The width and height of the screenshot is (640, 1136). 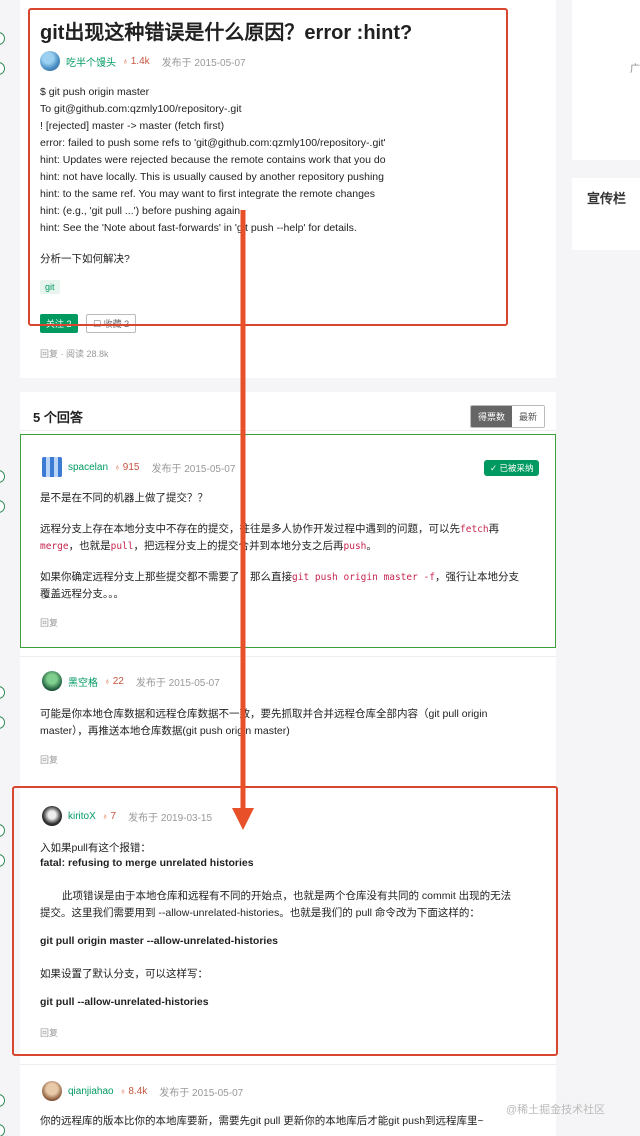 I want to click on arrow-head, so click(x=243, y=819).